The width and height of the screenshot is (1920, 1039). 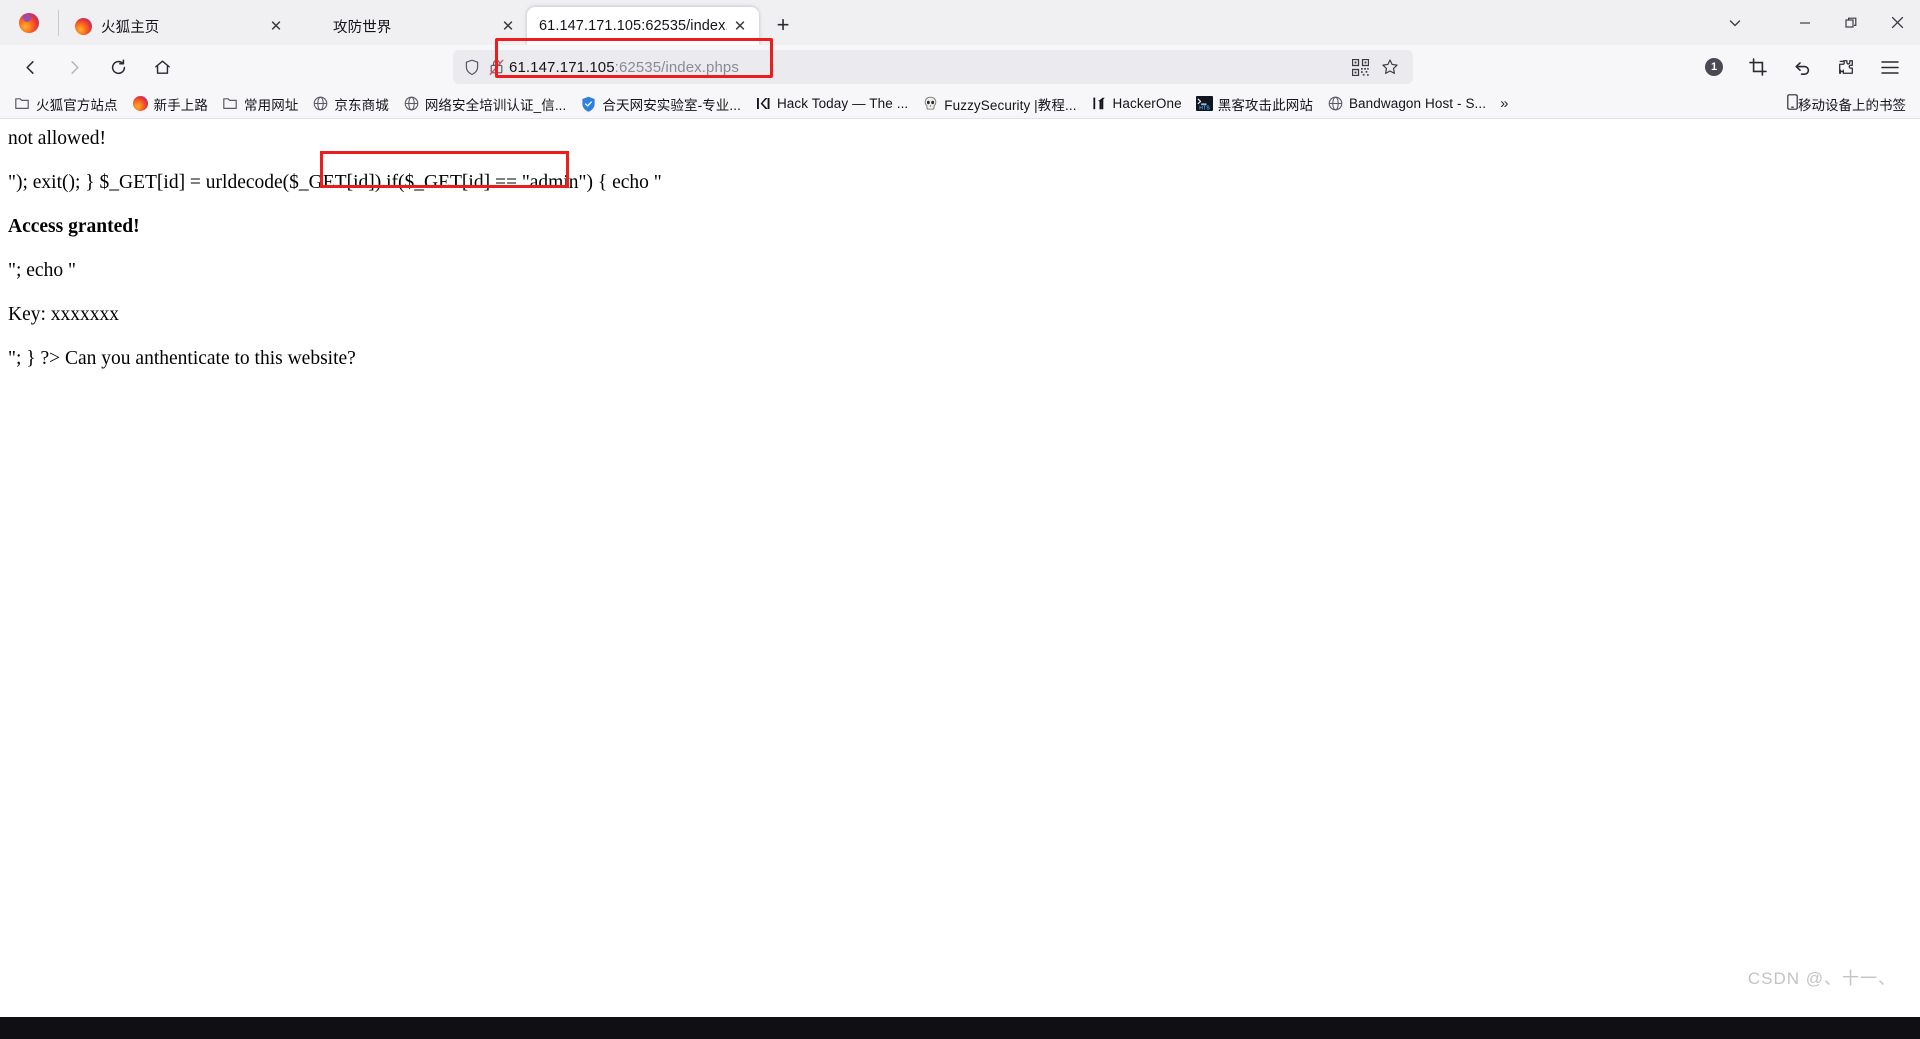 I want to click on firefox-logo-icon, so click(x=29, y=22).